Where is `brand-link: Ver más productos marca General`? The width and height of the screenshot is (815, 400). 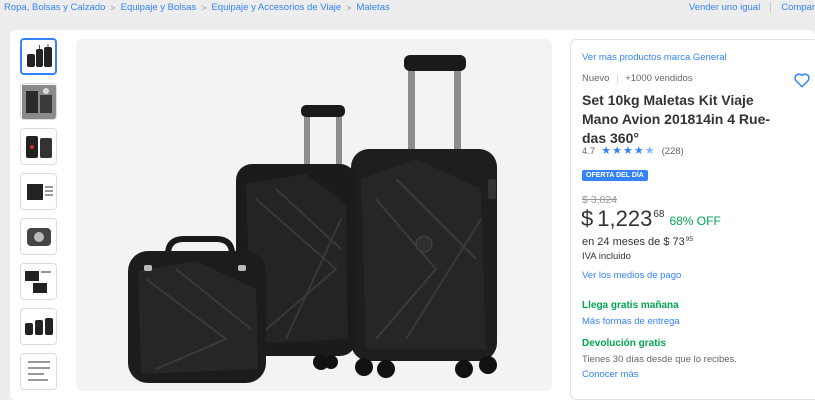 brand-link: Ver más productos marca General is located at coordinates (654, 57).